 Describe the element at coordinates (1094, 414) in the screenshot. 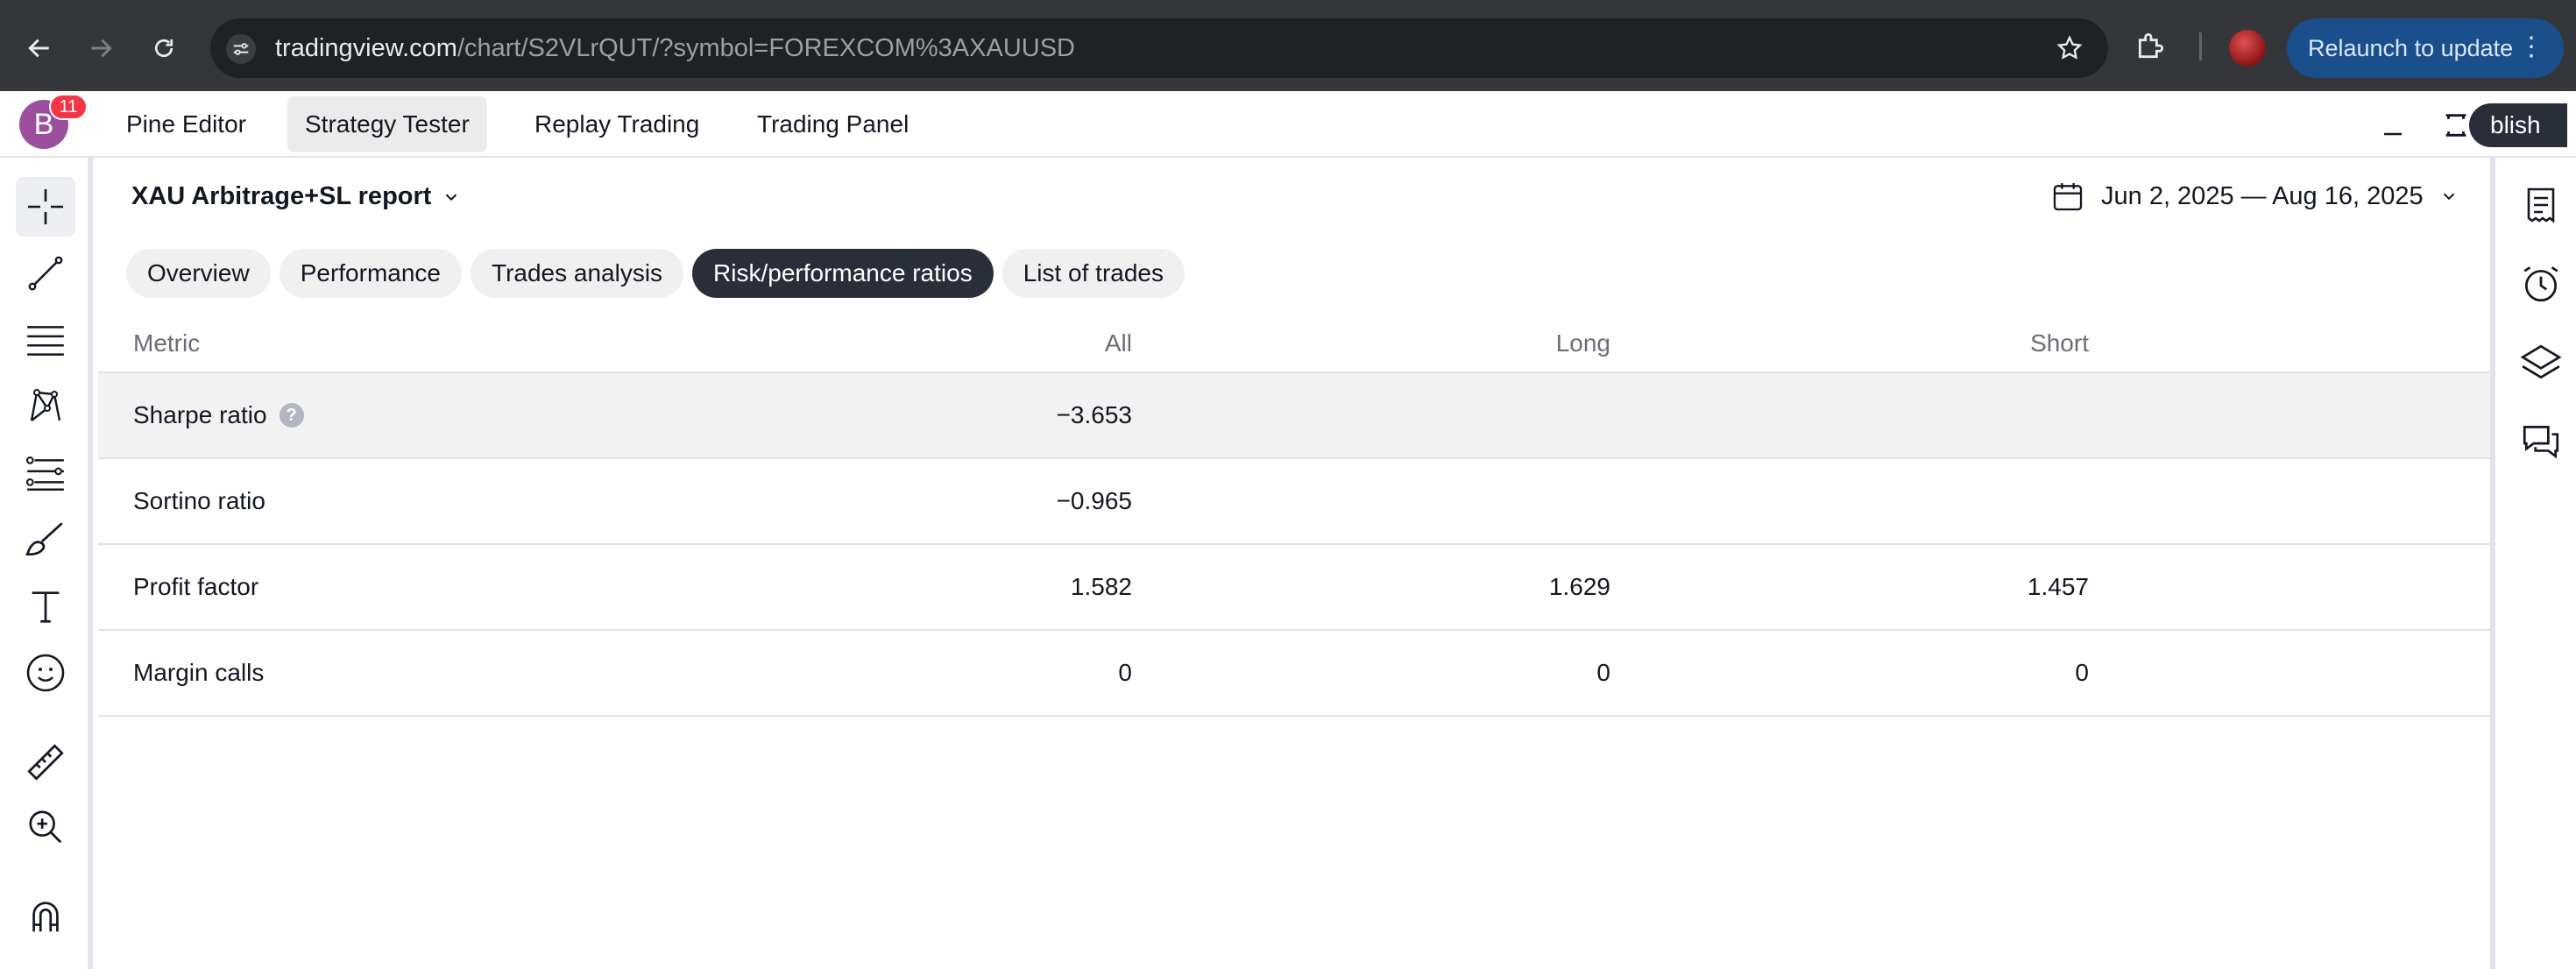

I see `value-all: −3.653` at that location.